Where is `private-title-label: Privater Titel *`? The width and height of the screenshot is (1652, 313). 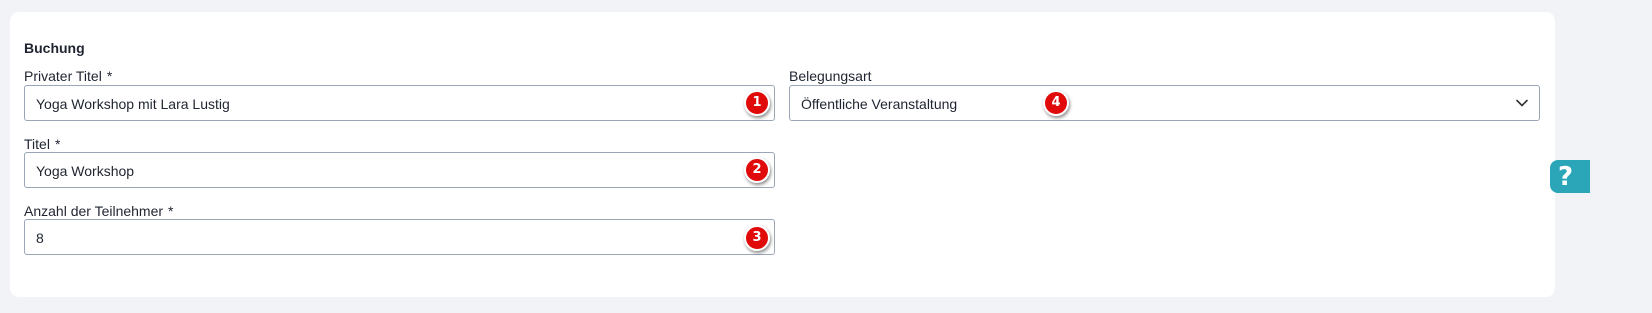
private-title-label: Privater Titel * is located at coordinates (68, 76).